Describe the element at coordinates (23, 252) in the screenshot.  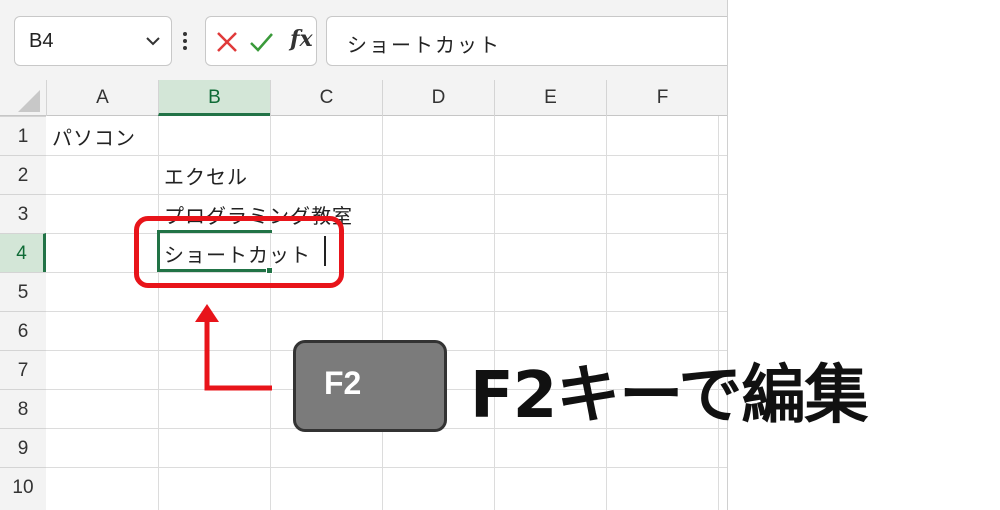
I see `row-header-4: 4` at that location.